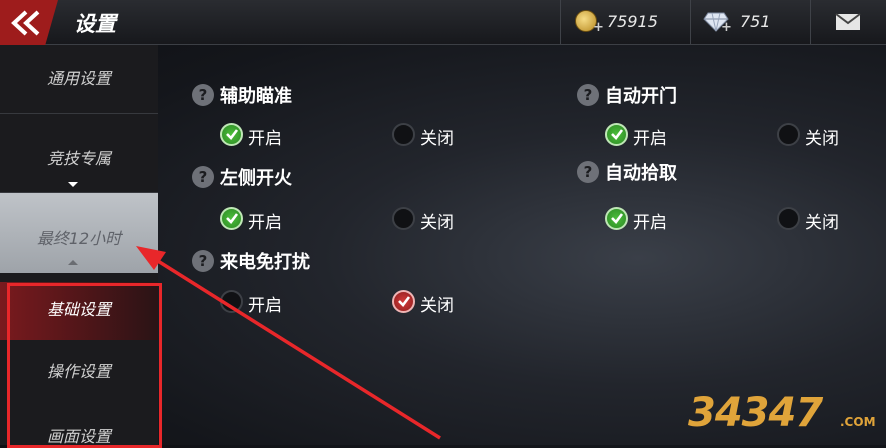 The height and width of the screenshot is (448, 886). What do you see at coordinates (265, 262) in the screenshot?
I see `setting-title: 来电免打扰` at bounding box center [265, 262].